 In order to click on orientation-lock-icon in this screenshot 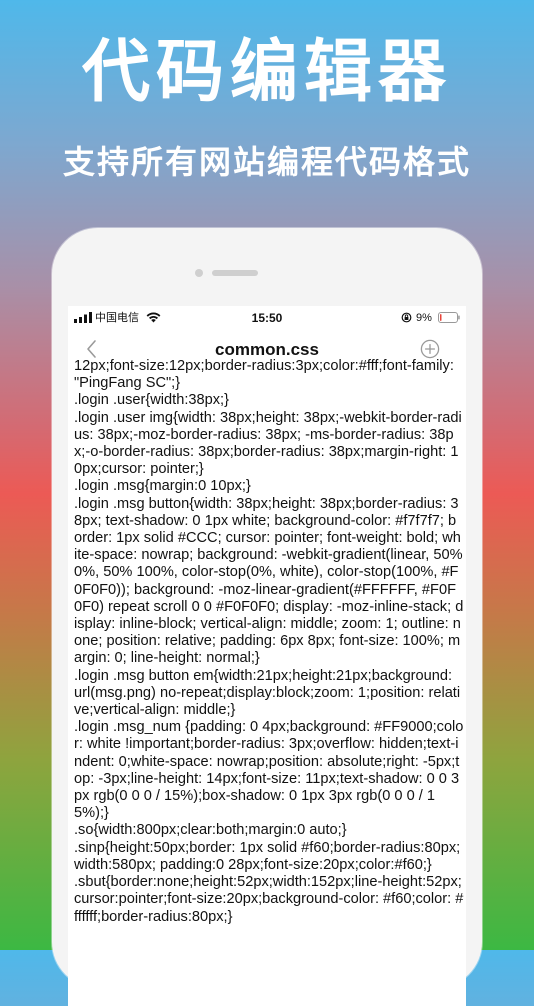, I will do `click(406, 317)`.